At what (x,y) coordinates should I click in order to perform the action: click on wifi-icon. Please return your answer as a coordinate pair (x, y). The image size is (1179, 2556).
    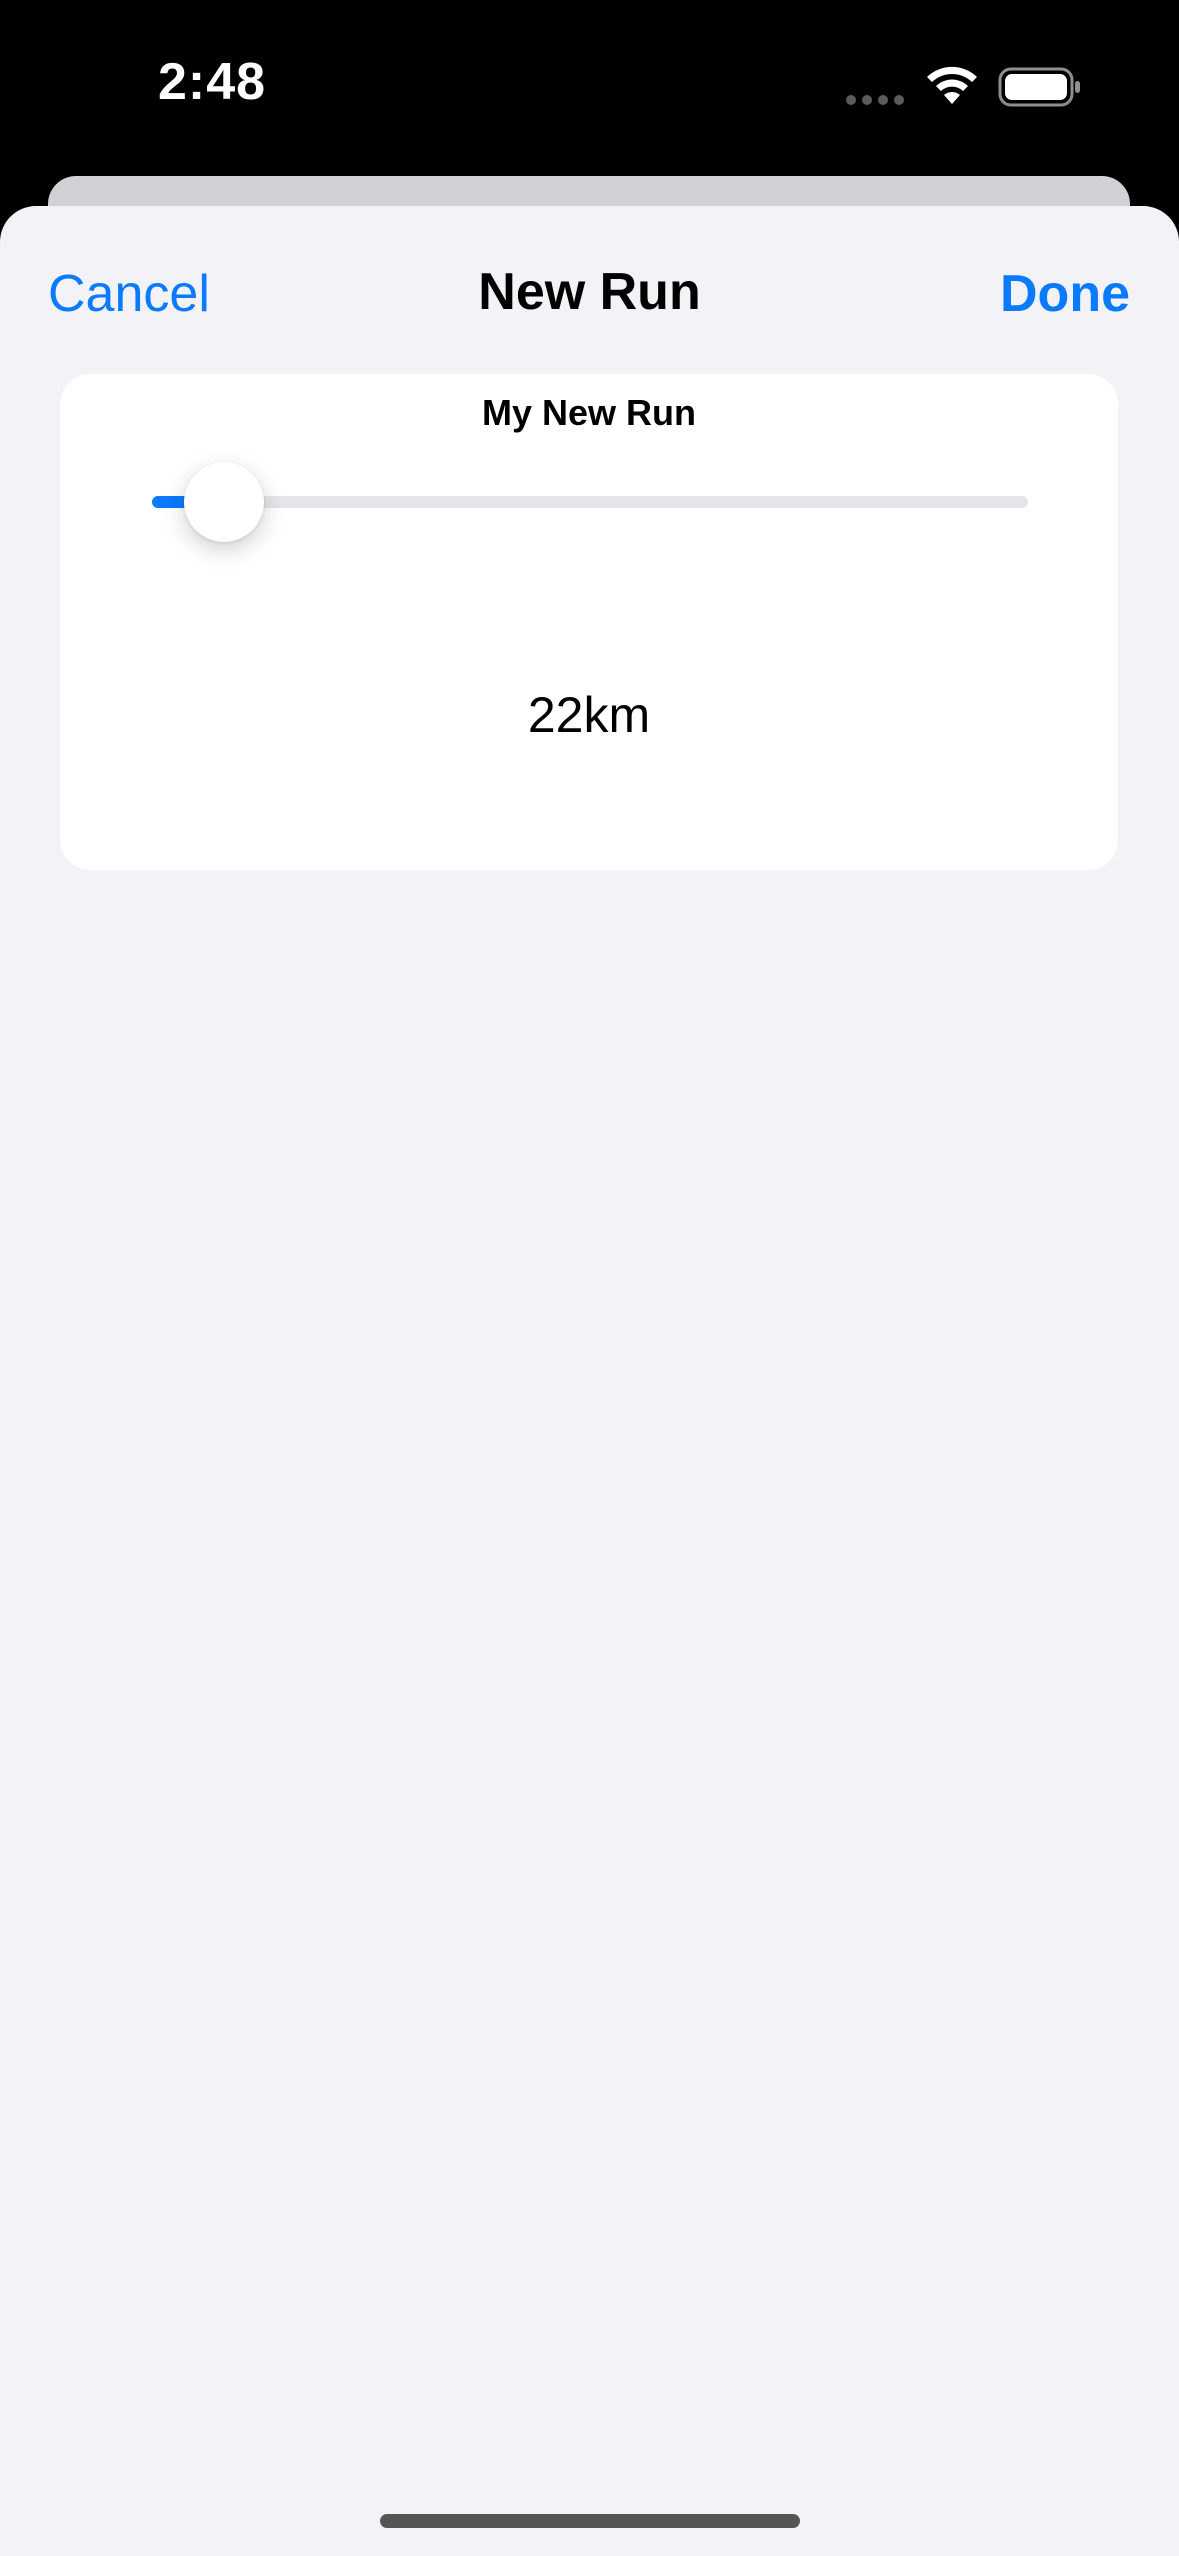
    Looking at the image, I should click on (952, 85).